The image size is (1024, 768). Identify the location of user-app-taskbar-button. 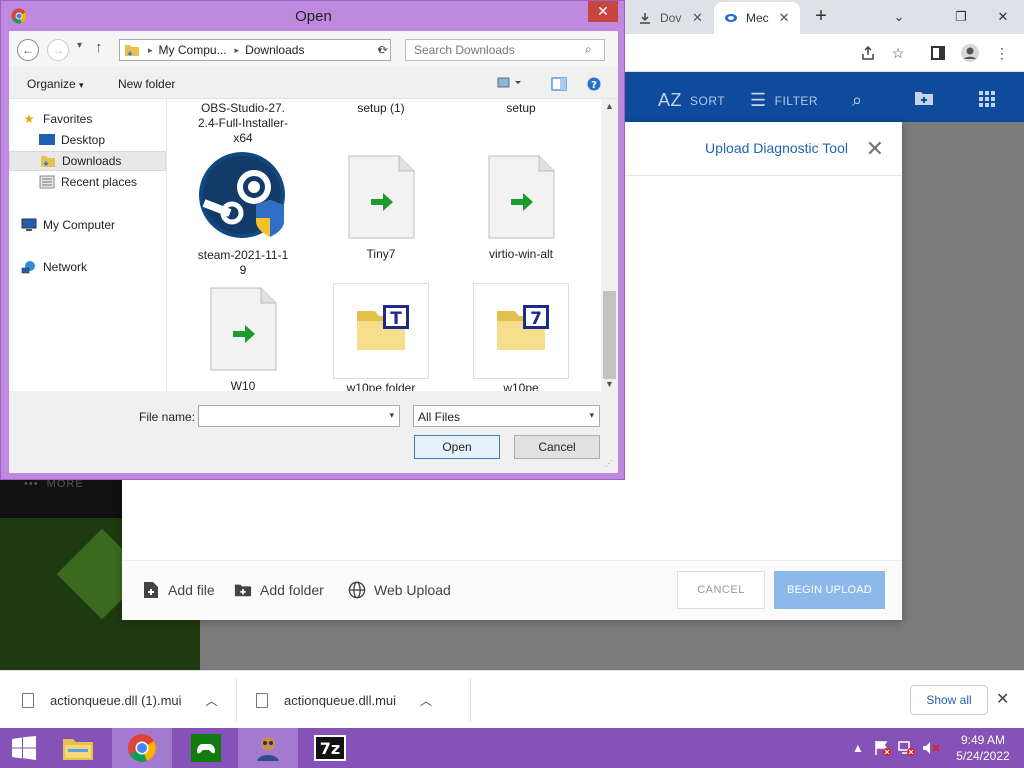
(268, 748).